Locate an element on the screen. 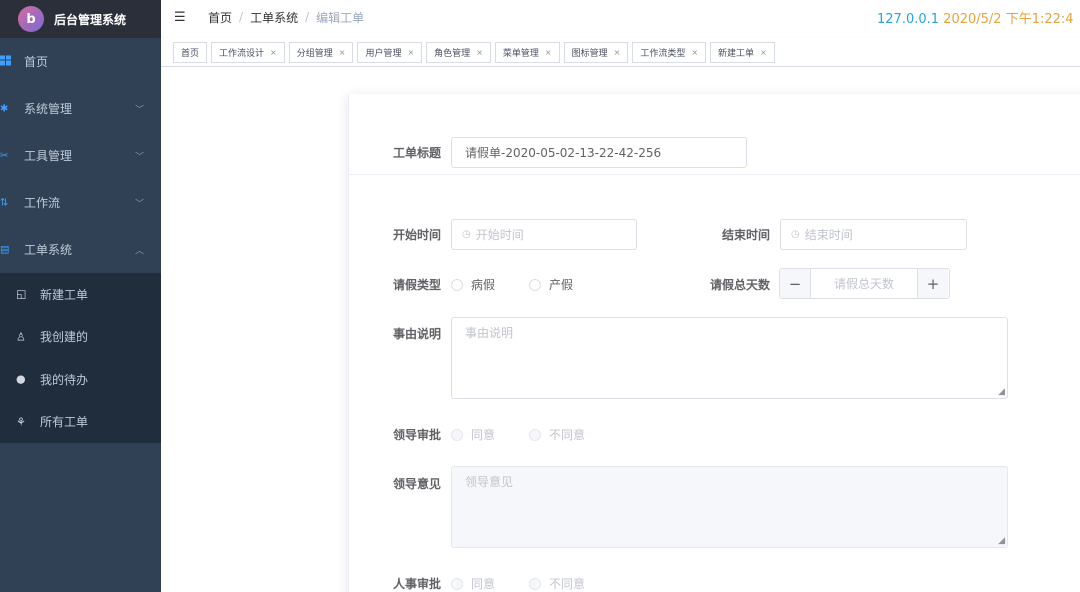 The image size is (1080, 592). sidebar-item-ticket-system: ▤ 工单系统 ︿ is located at coordinates (80, 249).